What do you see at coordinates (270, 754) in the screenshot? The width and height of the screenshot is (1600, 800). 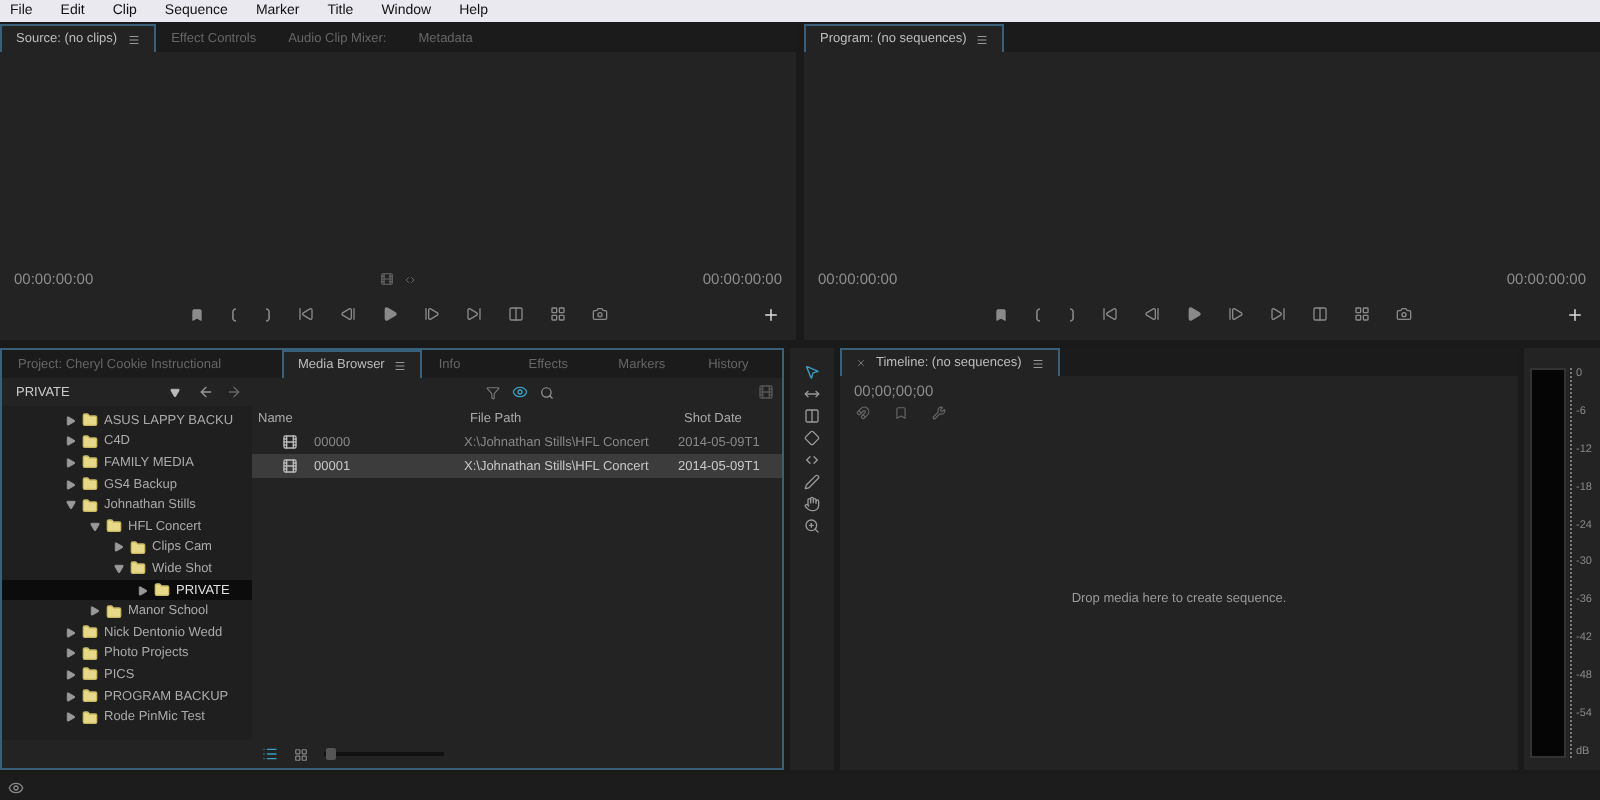 I see `list-view-icon` at bounding box center [270, 754].